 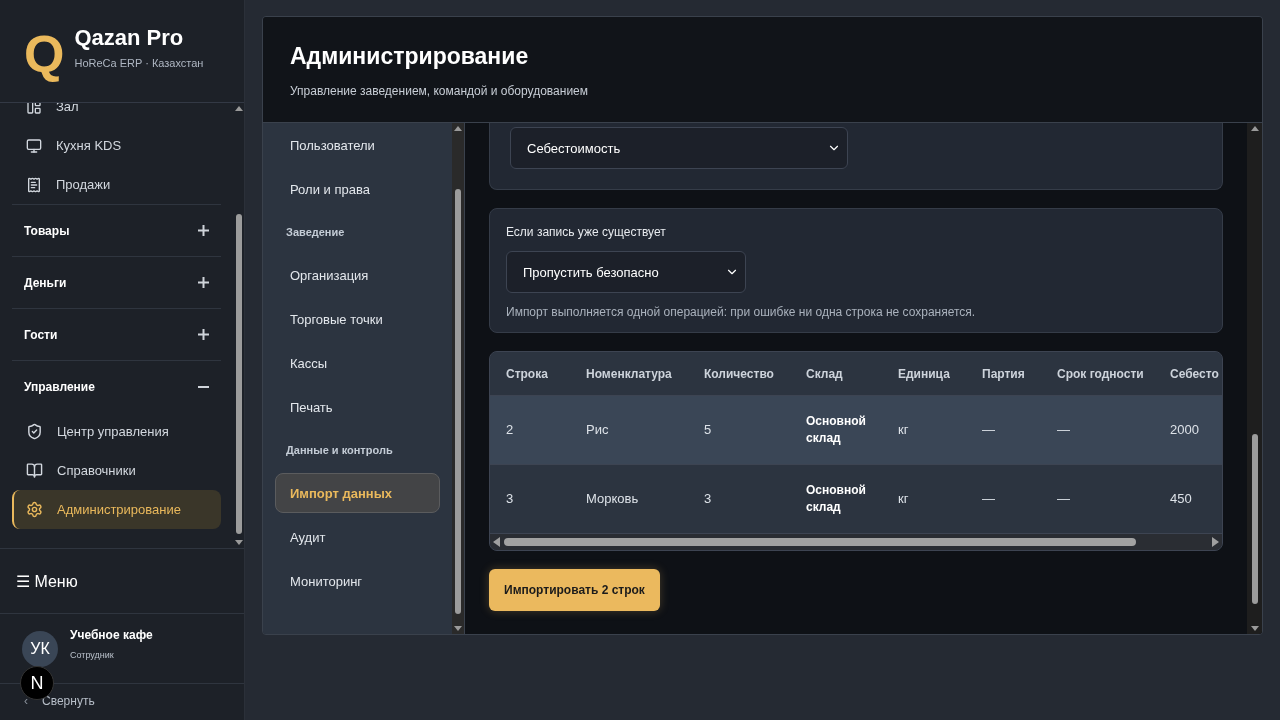 What do you see at coordinates (357, 145) in the screenshot?
I see `subnav-item: Пользователи` at bounding box center [357, 145].